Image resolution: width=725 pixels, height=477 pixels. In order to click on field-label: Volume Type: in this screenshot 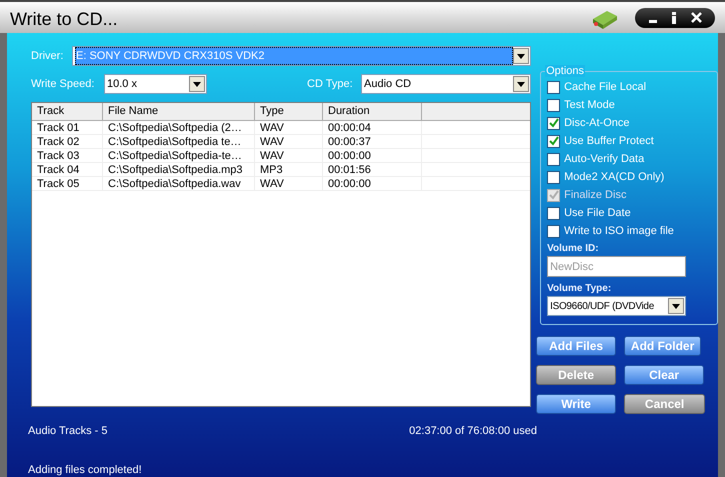, I will do `click(579, 289)`.